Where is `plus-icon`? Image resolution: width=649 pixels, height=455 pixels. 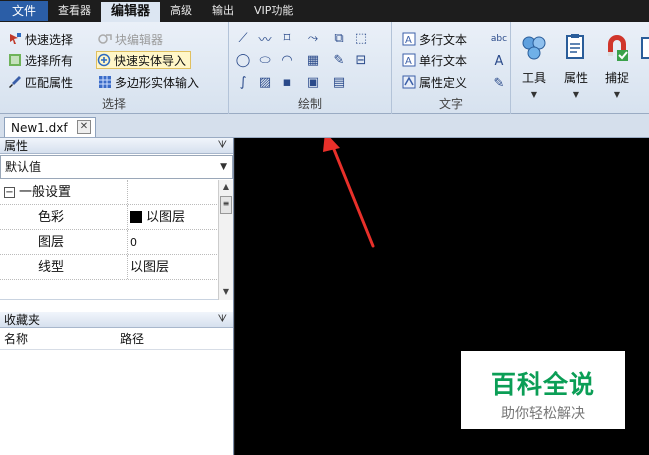
plus-icon is located at coordinates (104, 60).